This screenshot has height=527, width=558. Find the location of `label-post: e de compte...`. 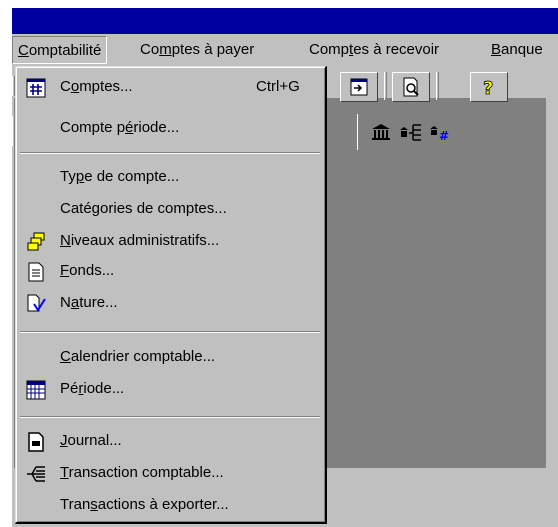

label-post: e de compte... is located at coordinates (132, 176).